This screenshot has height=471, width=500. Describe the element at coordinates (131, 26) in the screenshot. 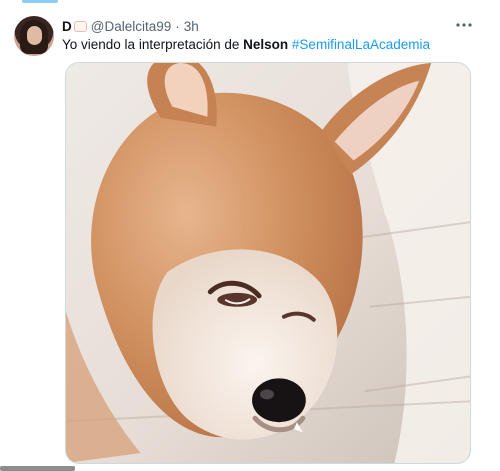

I see `user-handle: @Dalelcita99` at that location.